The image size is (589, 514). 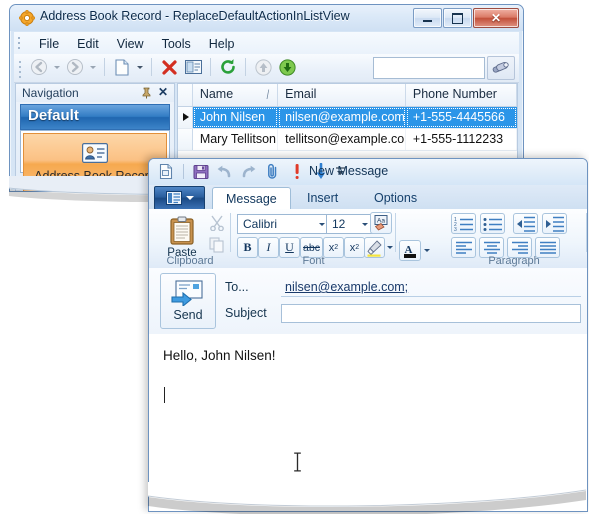 What do you see at coordinates (461, 139) in the screenshot?
I see `cell-phone: +1-555-1112233` at bounding box center [461, 139].